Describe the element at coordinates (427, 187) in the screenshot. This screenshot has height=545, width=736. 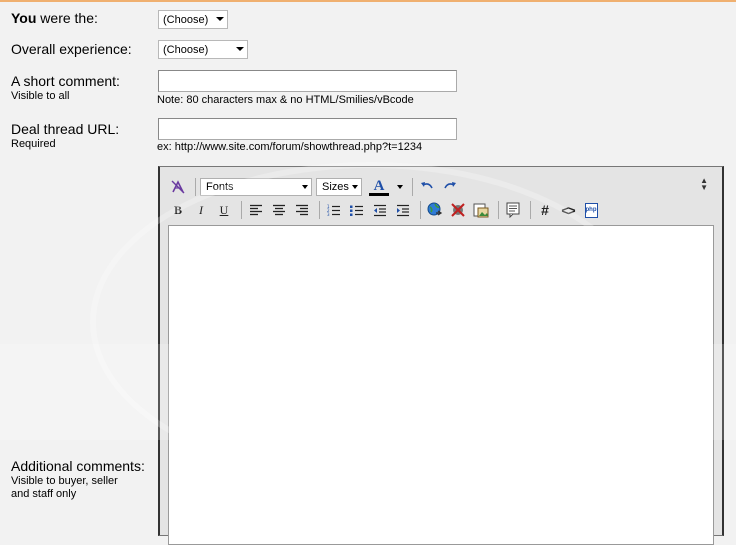
I see `undo-icon` at that location.